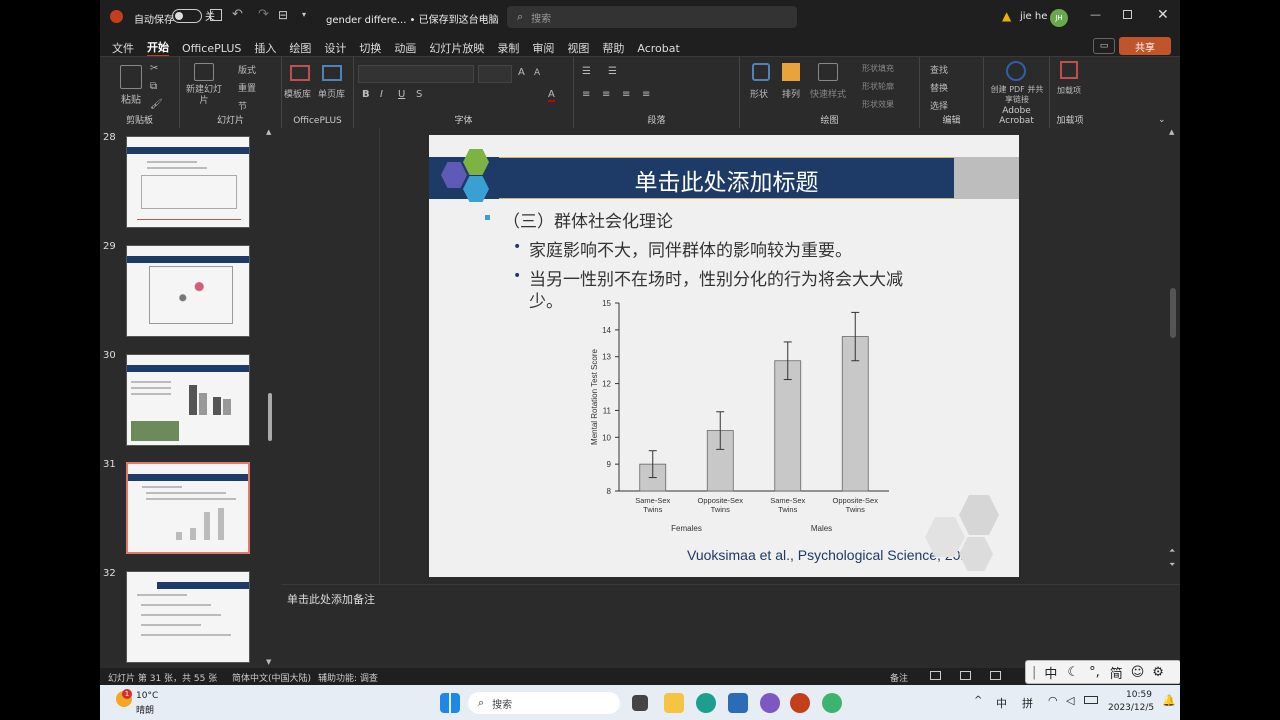  What do you see at coordinates (1104, 46) in the screenshot?
I see `comments-icon: ▭` at bounding box center [1104, 46].